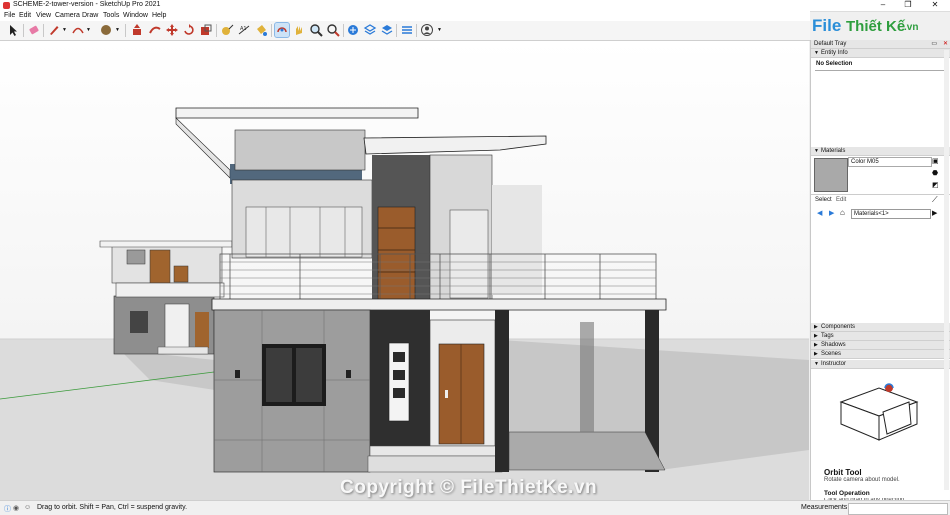 The width and height of the screenshot is (950, 515). What do you see at coordinates (819, 213) in the screenshot?
I see `back-arrow-icon: ◀` at bounding box center [819, 213].